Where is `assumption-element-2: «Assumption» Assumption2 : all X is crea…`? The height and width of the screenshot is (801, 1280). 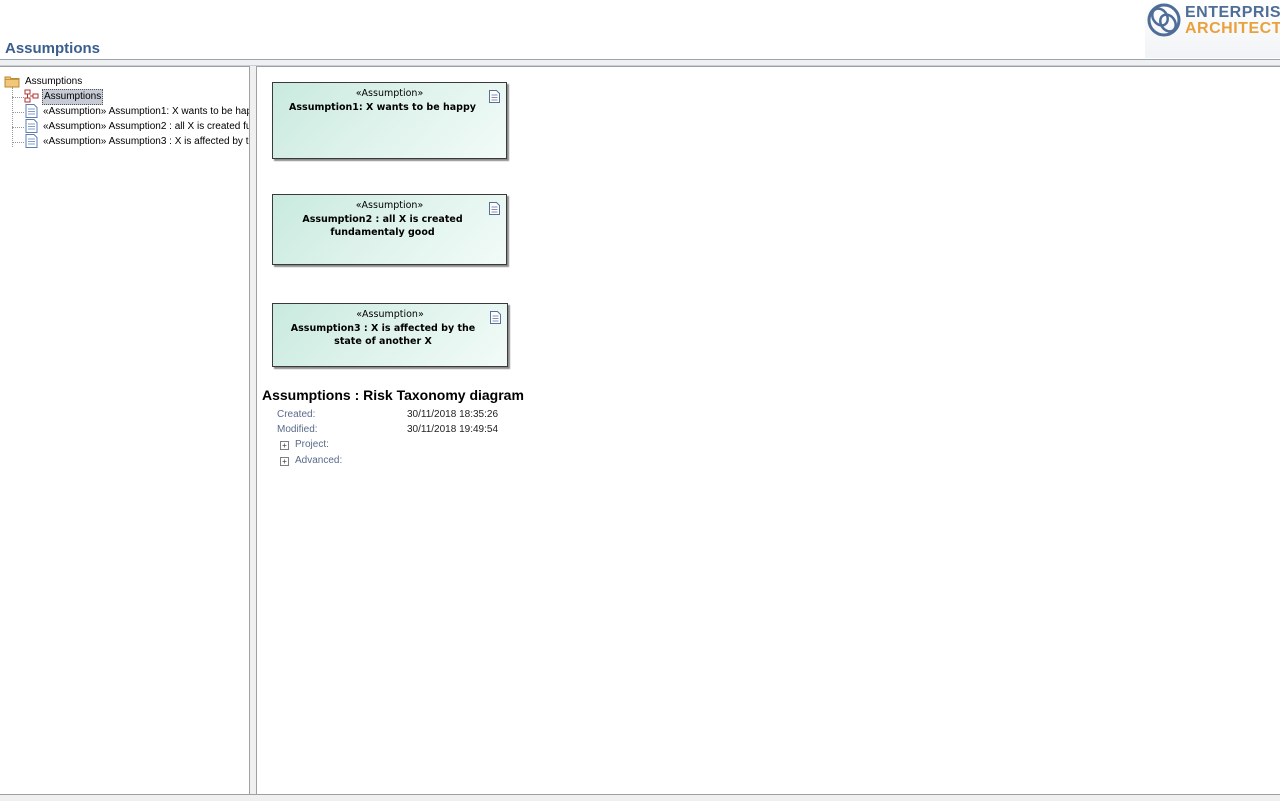 assumption-element-2: «Assumption» Assumption2 : all X is crea… is located at coordinates (389, 229).